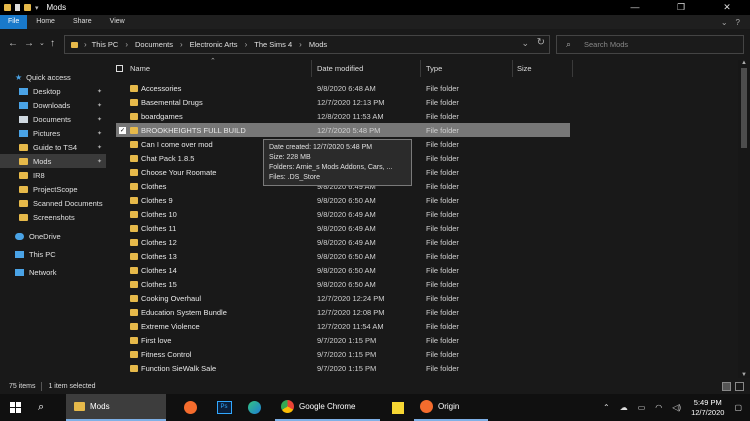 The height and width of the screenshot is (421, 750). Describe the element at coordinates (190, 407) in the screenshot. I see `taskbar-item-origin-small` at that location.